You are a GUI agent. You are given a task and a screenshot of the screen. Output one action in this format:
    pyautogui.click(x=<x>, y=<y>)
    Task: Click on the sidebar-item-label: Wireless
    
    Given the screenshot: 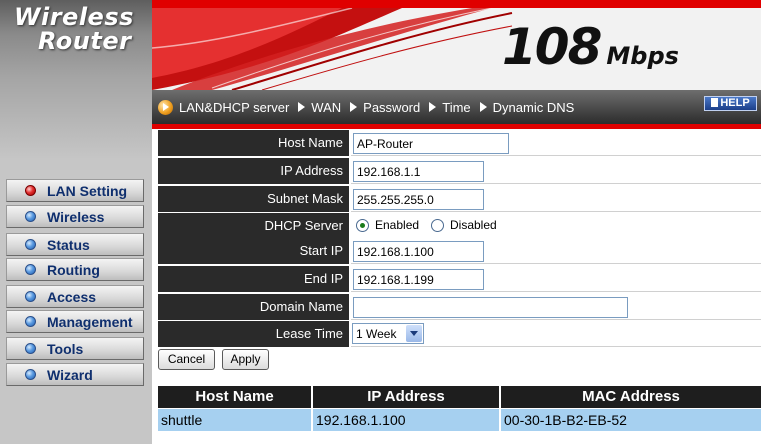 What is the action you would take?
    pyautogui.click(x=76, y=217)
    